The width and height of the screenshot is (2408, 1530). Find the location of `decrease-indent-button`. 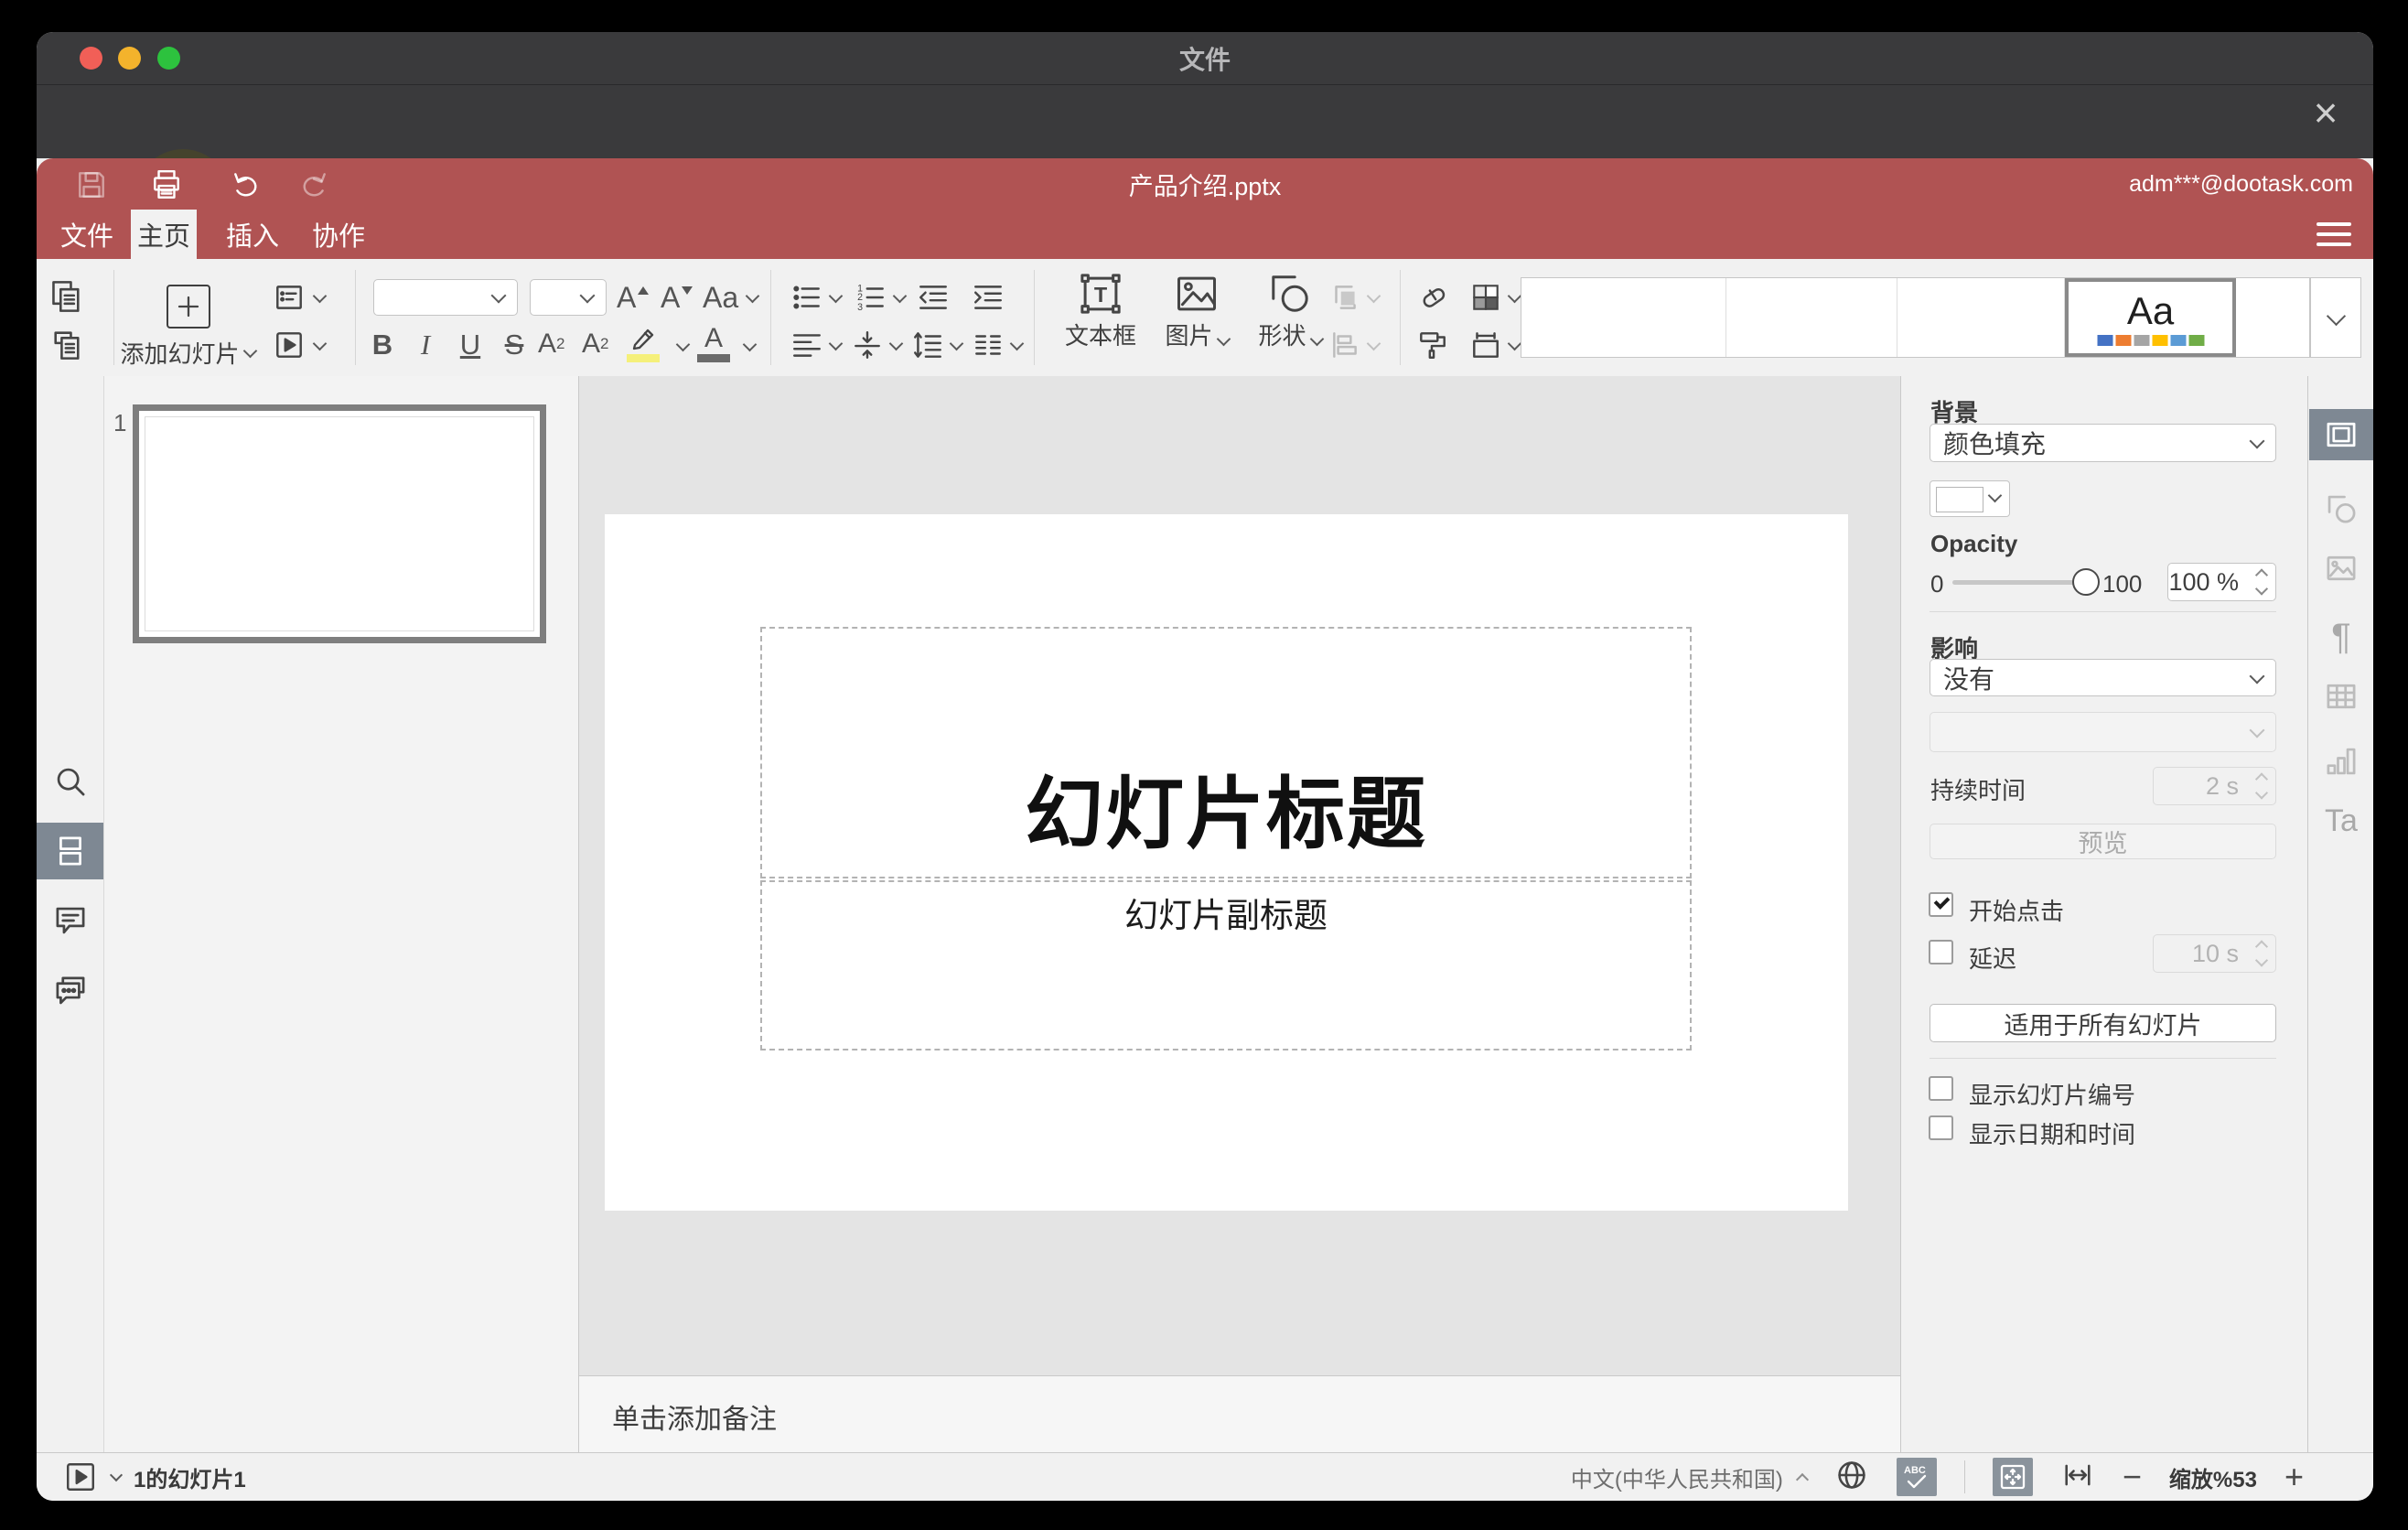

decrease-indent-button is located at coordinates (933, 297).